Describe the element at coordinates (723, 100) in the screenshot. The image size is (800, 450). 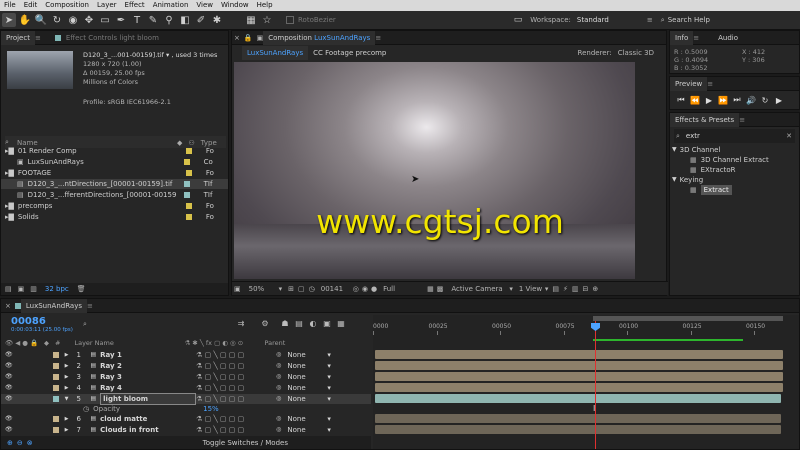
I see `next-frame-icon: ⏩` at that location.